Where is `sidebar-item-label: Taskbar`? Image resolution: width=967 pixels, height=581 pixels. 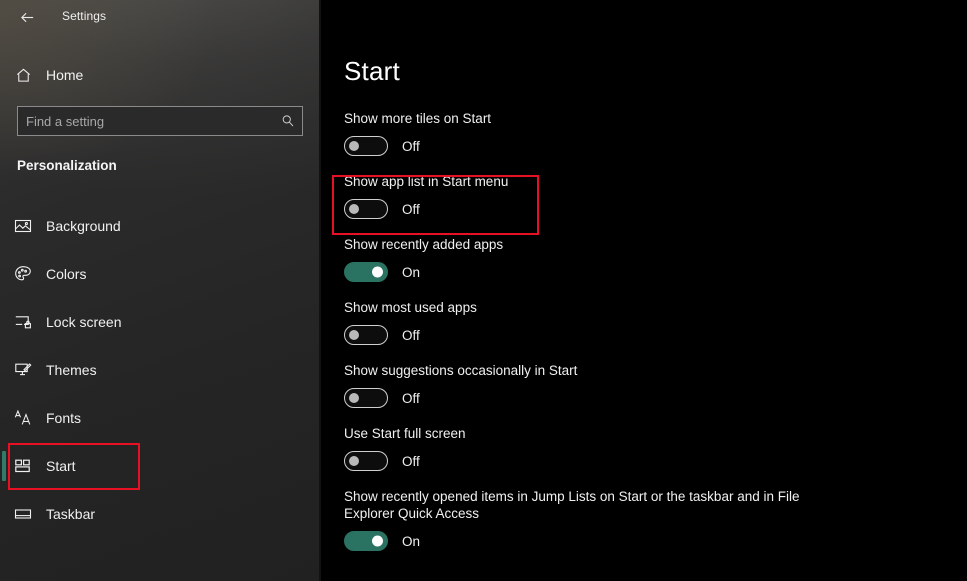 sidebar-item-label: Taskbar is located at coordinates (71, 514).